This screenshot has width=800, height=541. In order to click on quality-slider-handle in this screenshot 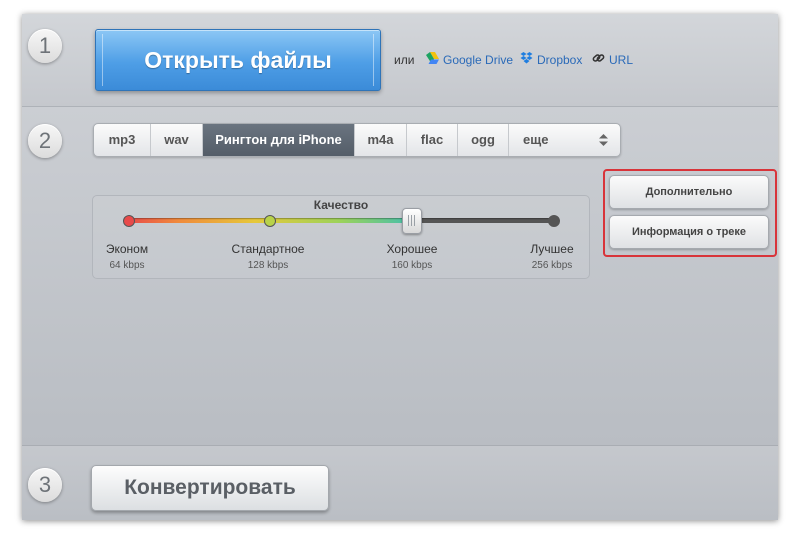, I will do `click(412, 221)`.